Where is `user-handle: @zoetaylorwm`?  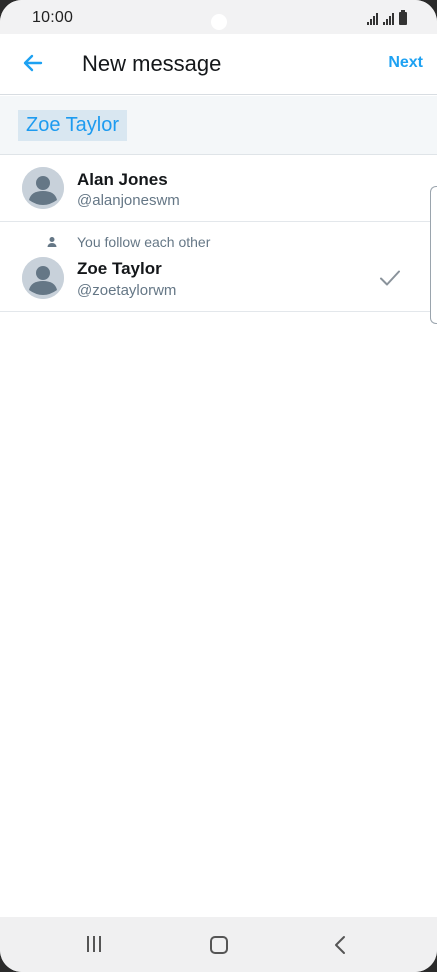 user-handle: @zoetaylorwm is located at coordinates (127, 290).